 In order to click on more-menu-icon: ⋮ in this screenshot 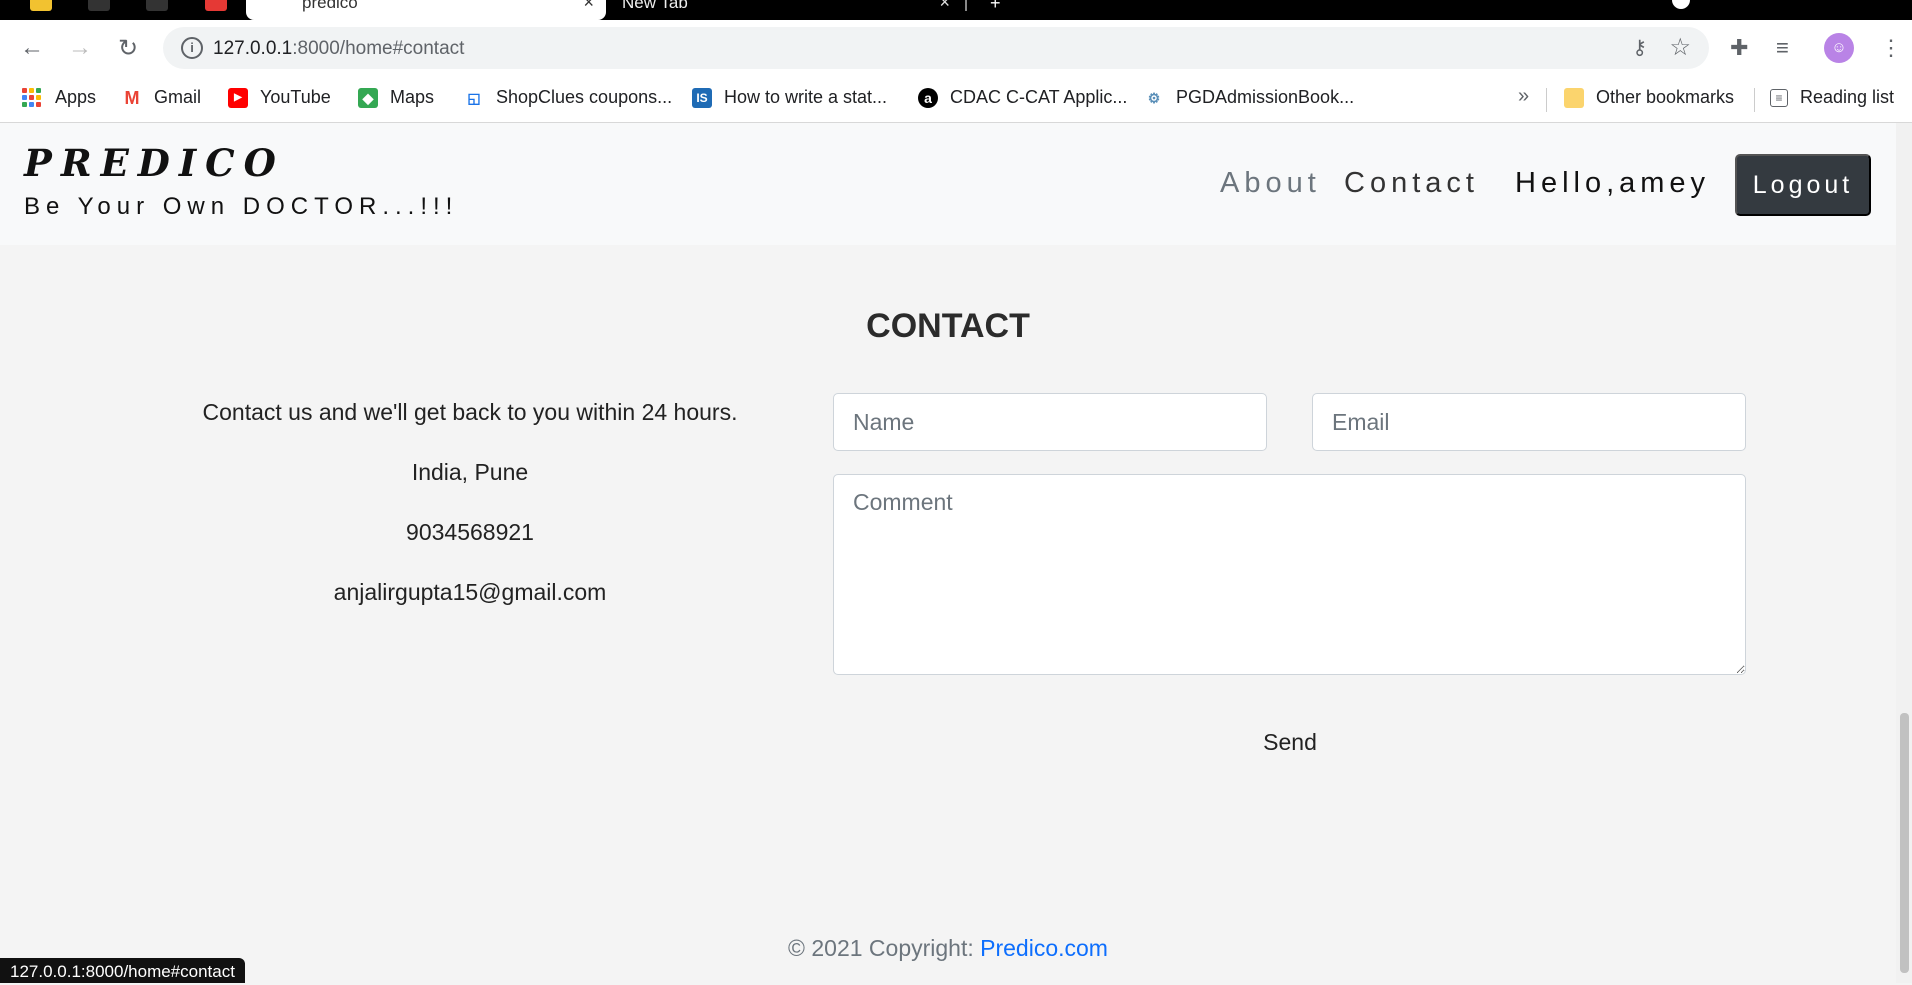, I will do `click(1891, 48)`.